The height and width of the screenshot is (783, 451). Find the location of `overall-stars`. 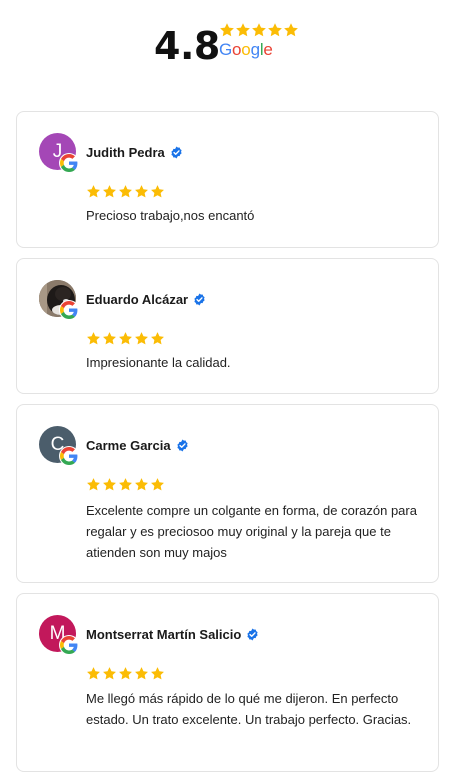

overall-stars is located at coordinates (259, 31).